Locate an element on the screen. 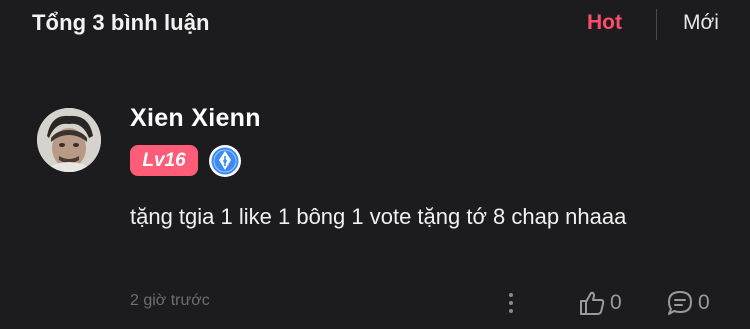 The width and height of the screenshot is (750, 329). avatar-image is located at coordinates (69, 140).